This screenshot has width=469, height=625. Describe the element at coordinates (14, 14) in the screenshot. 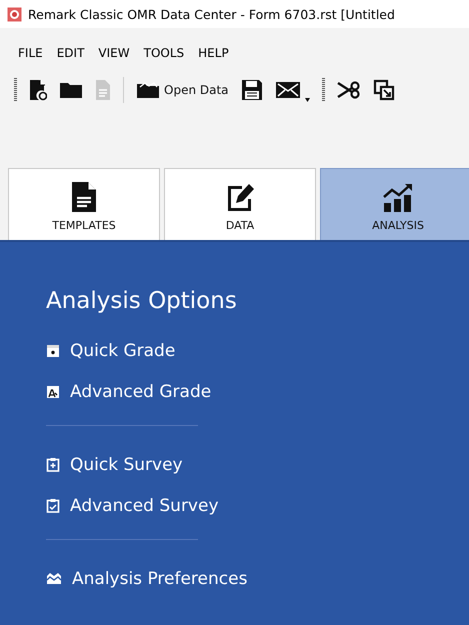

I see `app-logo-icon` at that location.